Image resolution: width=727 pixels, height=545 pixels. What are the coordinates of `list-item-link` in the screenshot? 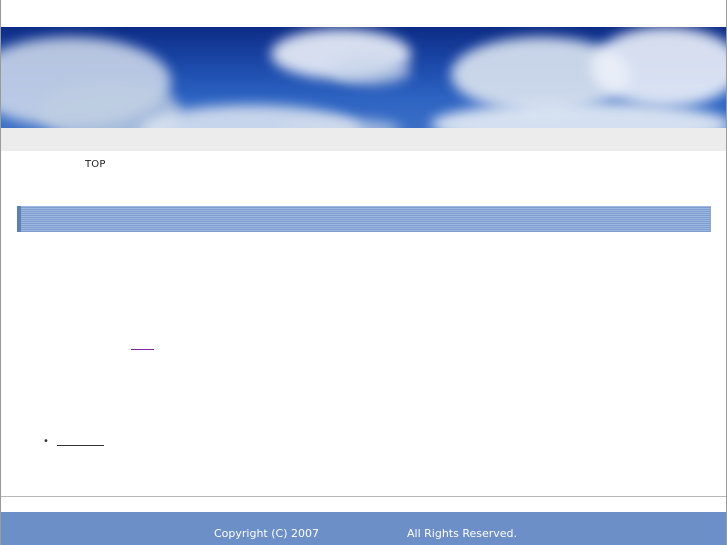 It's located at (80, 445).